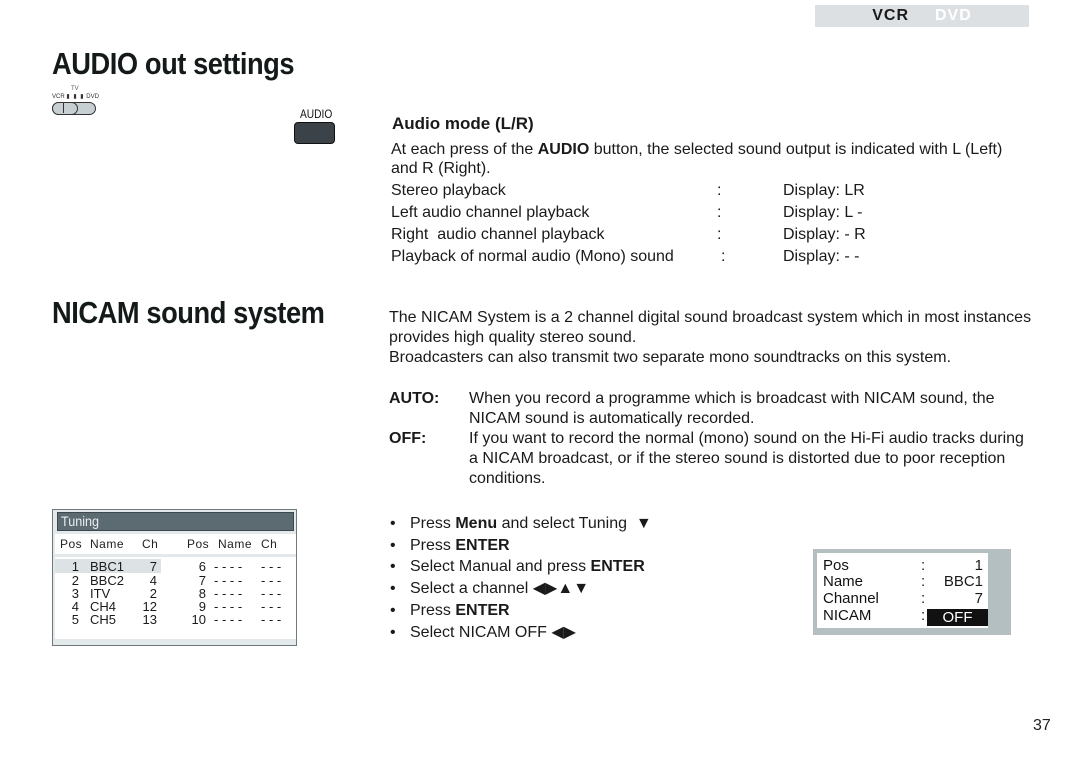  What do you see at coordinates (173, 63) in the screenshot?
I see `audio-section-title: AUDIO out settings` at bounding box center [173, 63].